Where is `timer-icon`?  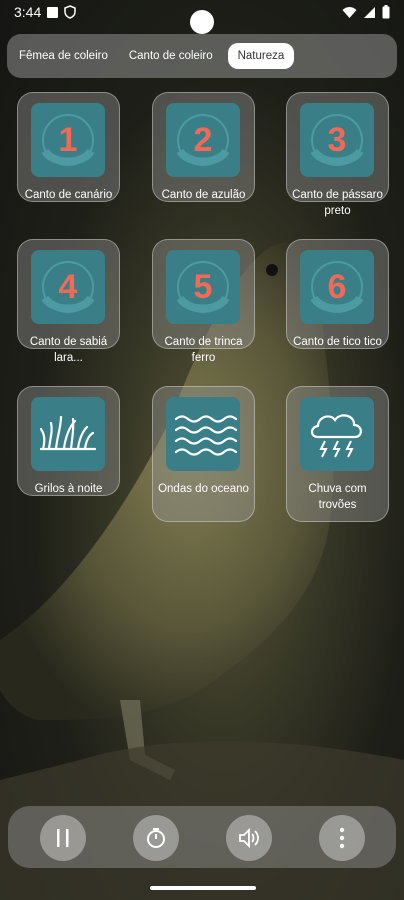
timer-icon is located at coordinates (156, 838).